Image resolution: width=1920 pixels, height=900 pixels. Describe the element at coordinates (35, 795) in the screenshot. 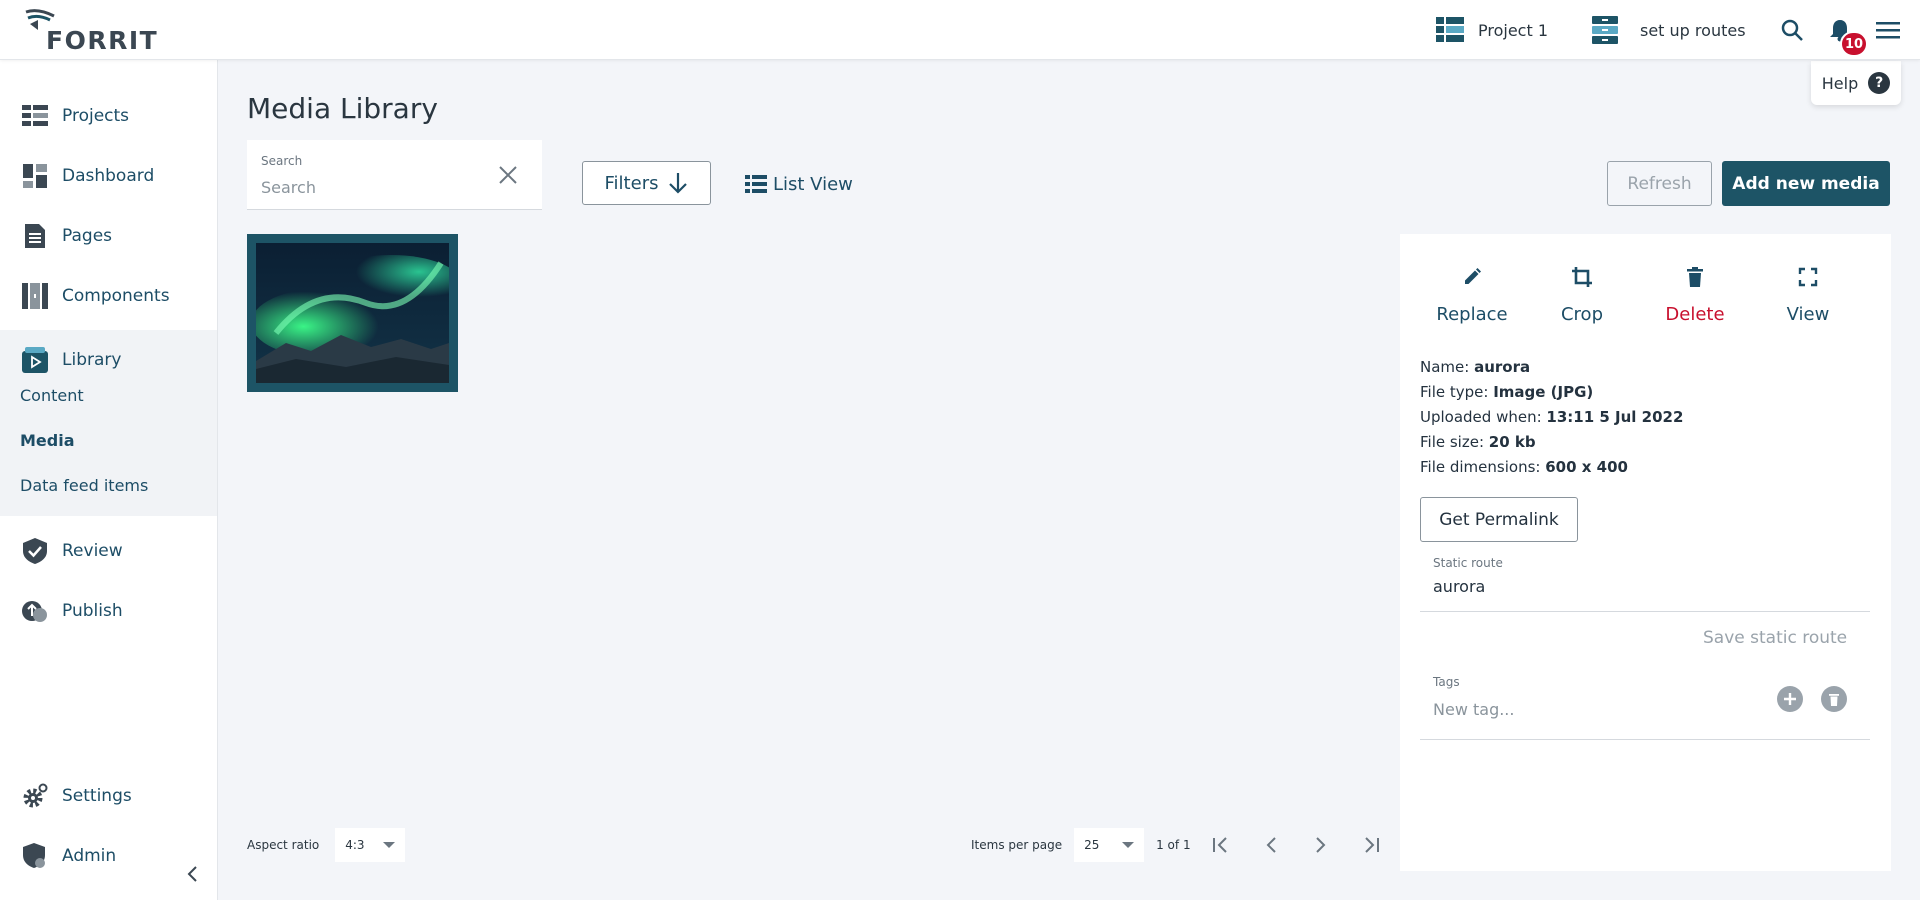

I see `settings-gear-icon` at that location.